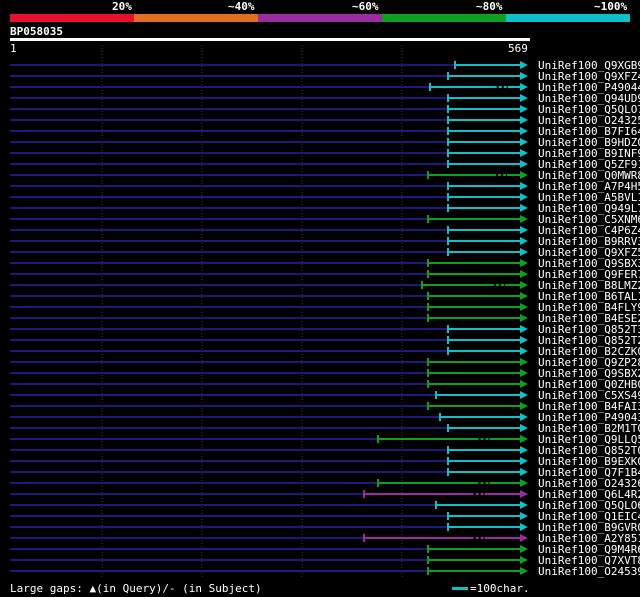 This screenshot has height=597, width=640. I want to click on hit-label: UniRef100_O24539, so click(589, 571).